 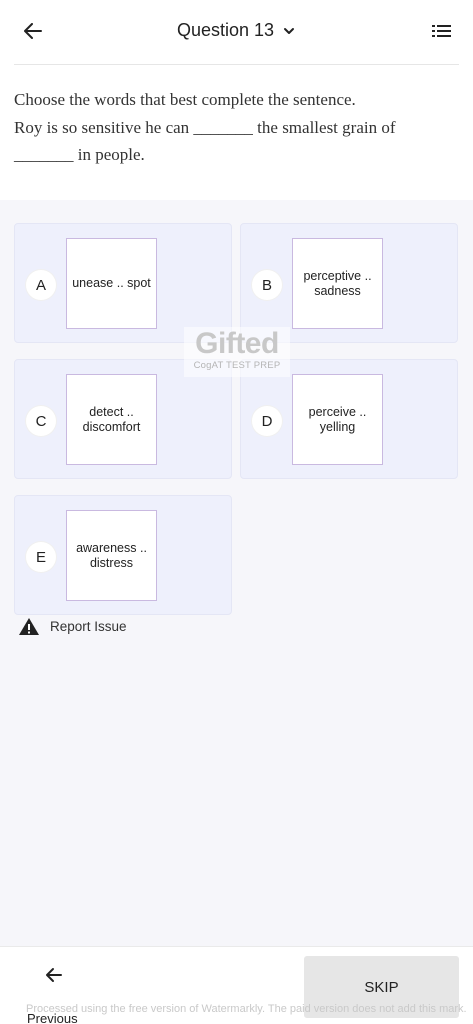 I want to click on option-text: perceive .. yelling, so click(x=337, y=419).